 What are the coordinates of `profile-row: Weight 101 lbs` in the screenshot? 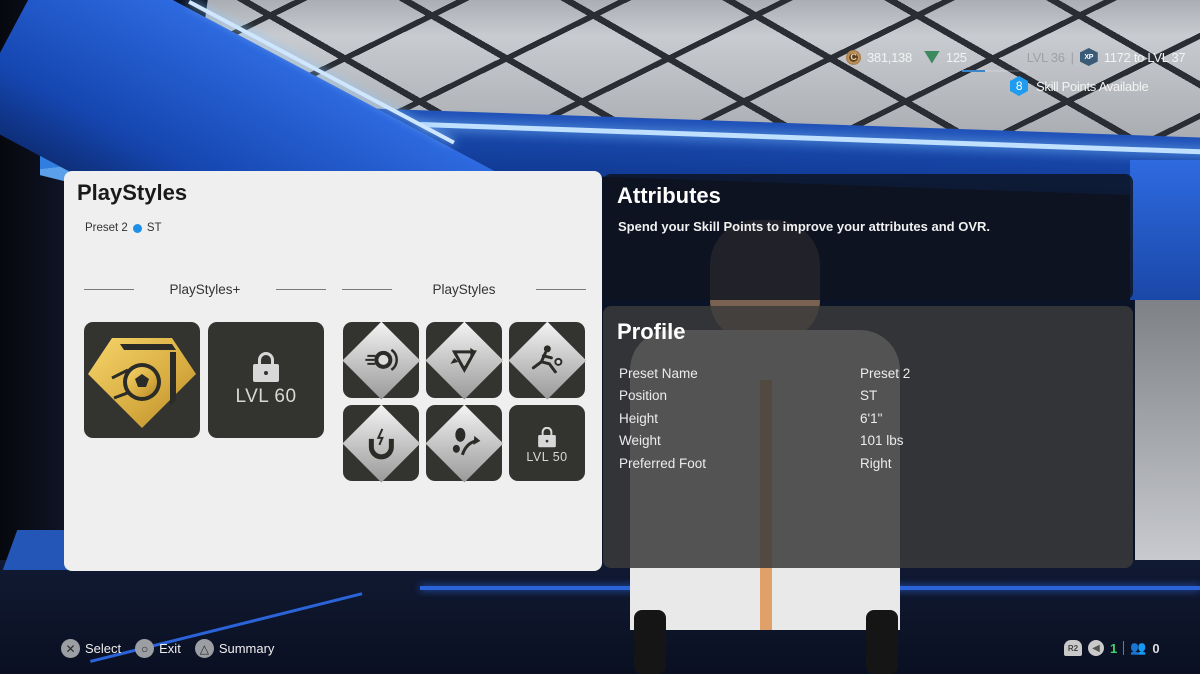 It's located at (869, 441).